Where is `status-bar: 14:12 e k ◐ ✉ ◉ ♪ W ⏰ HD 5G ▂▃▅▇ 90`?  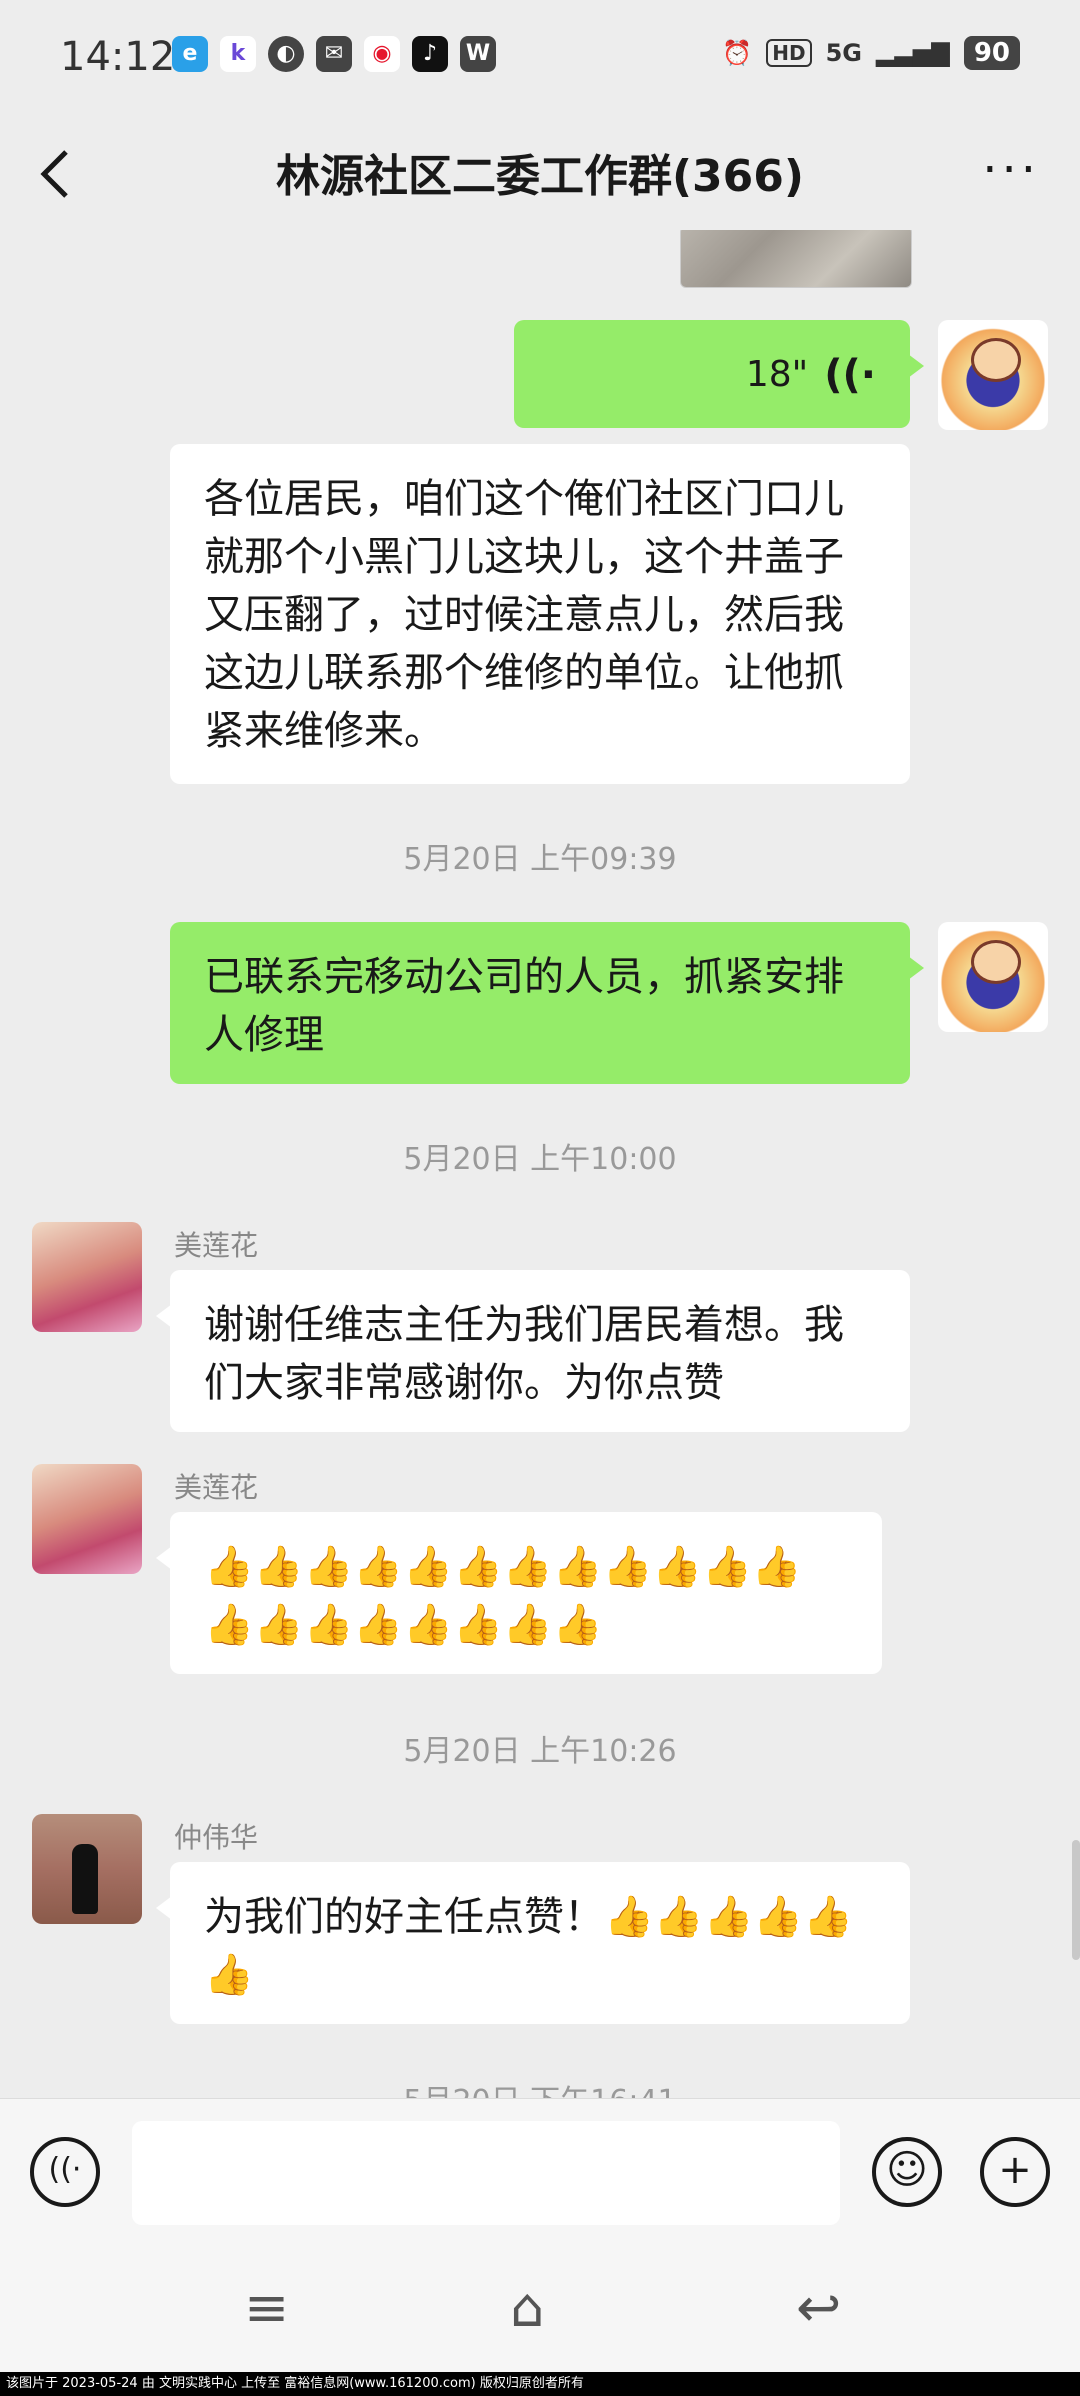 status-bar: 14:12 e k ◐ ✉ ◉ ♪ W ⏰ HD 5G ▂▃▅▇ 90 is located at coordinates (540, 60).